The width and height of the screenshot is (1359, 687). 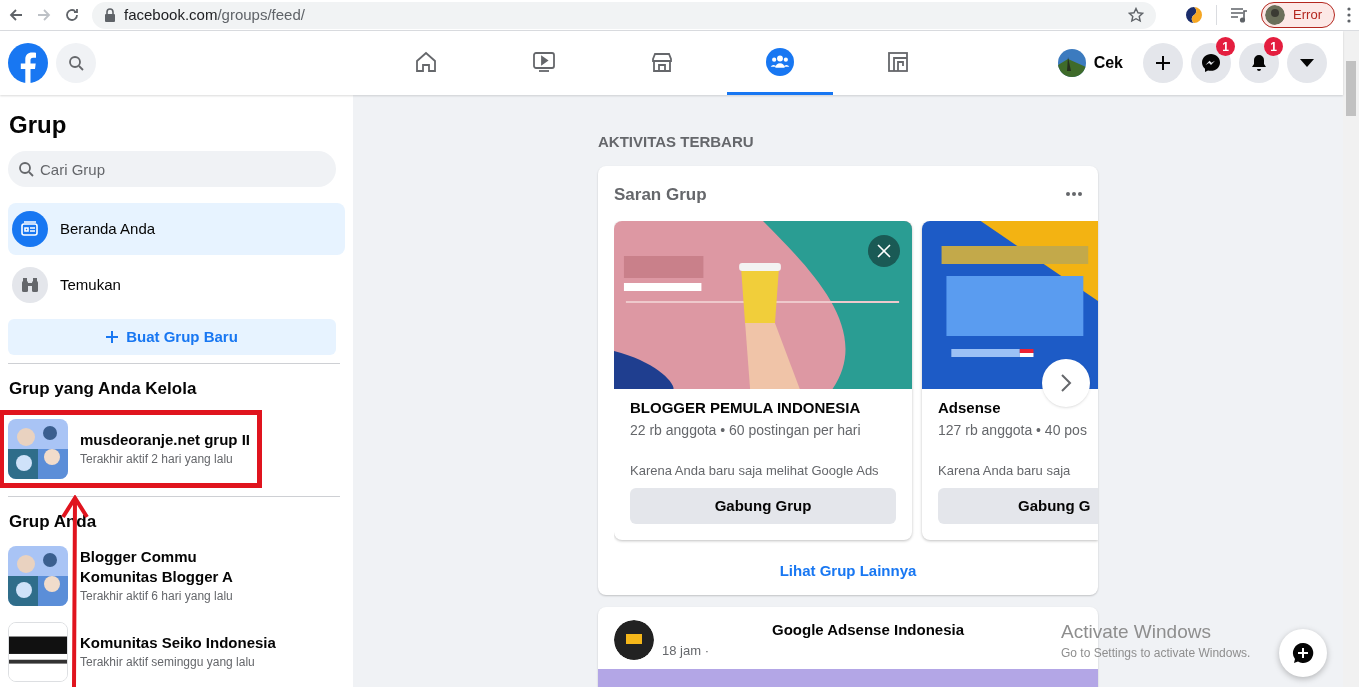 What do you see at coordinates (214, 14) in the screenshot?
I see `url-text: facebook.com/groups/feed/` at bounding box center [214, 14].